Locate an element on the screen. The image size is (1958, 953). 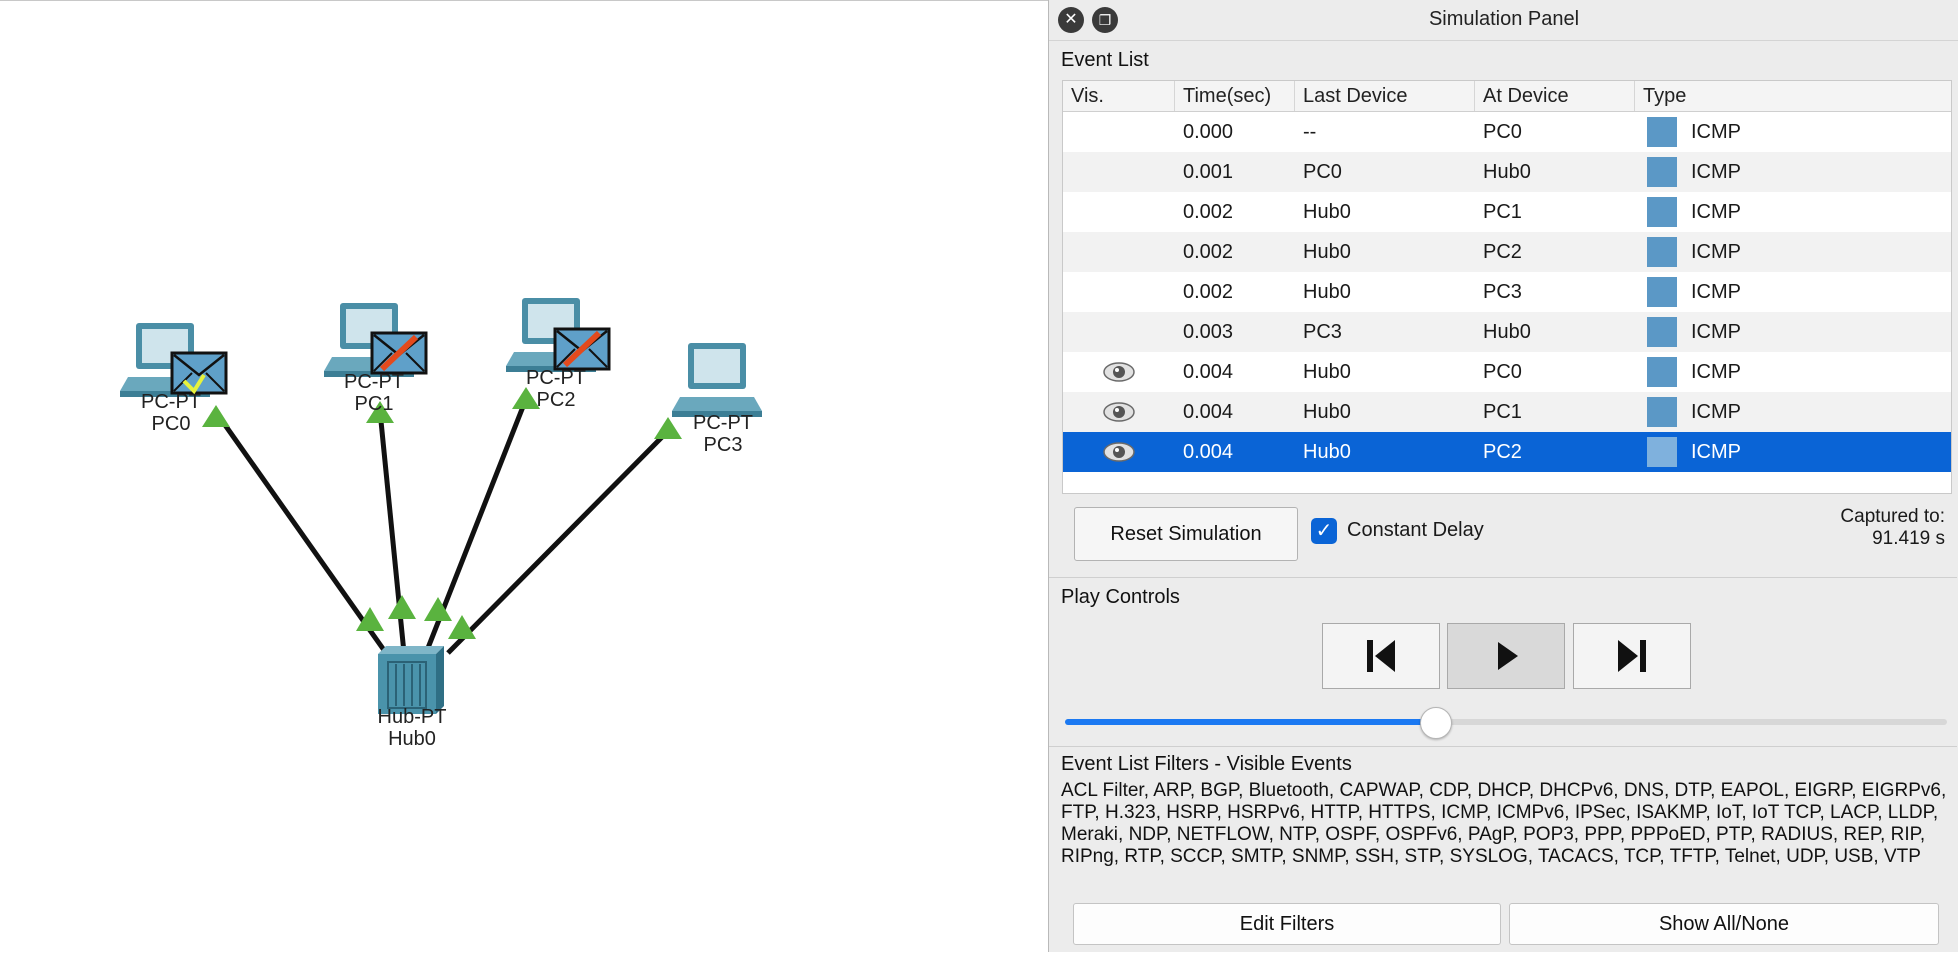
edit-filters-button: Edit Filters is located at coordinates (1287, 924).